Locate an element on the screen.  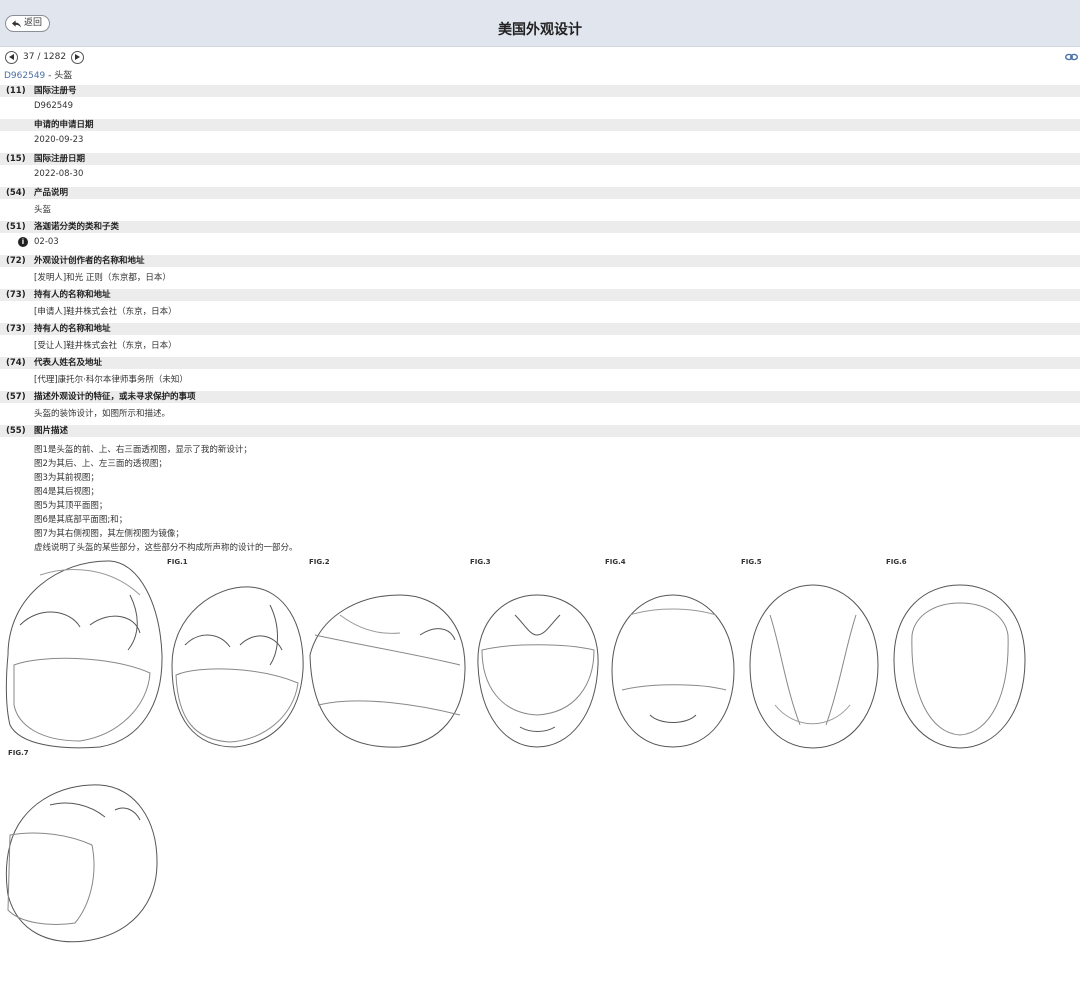
field-head-filing-date: 申请的申请日期 is located at coordinates (540, 125).